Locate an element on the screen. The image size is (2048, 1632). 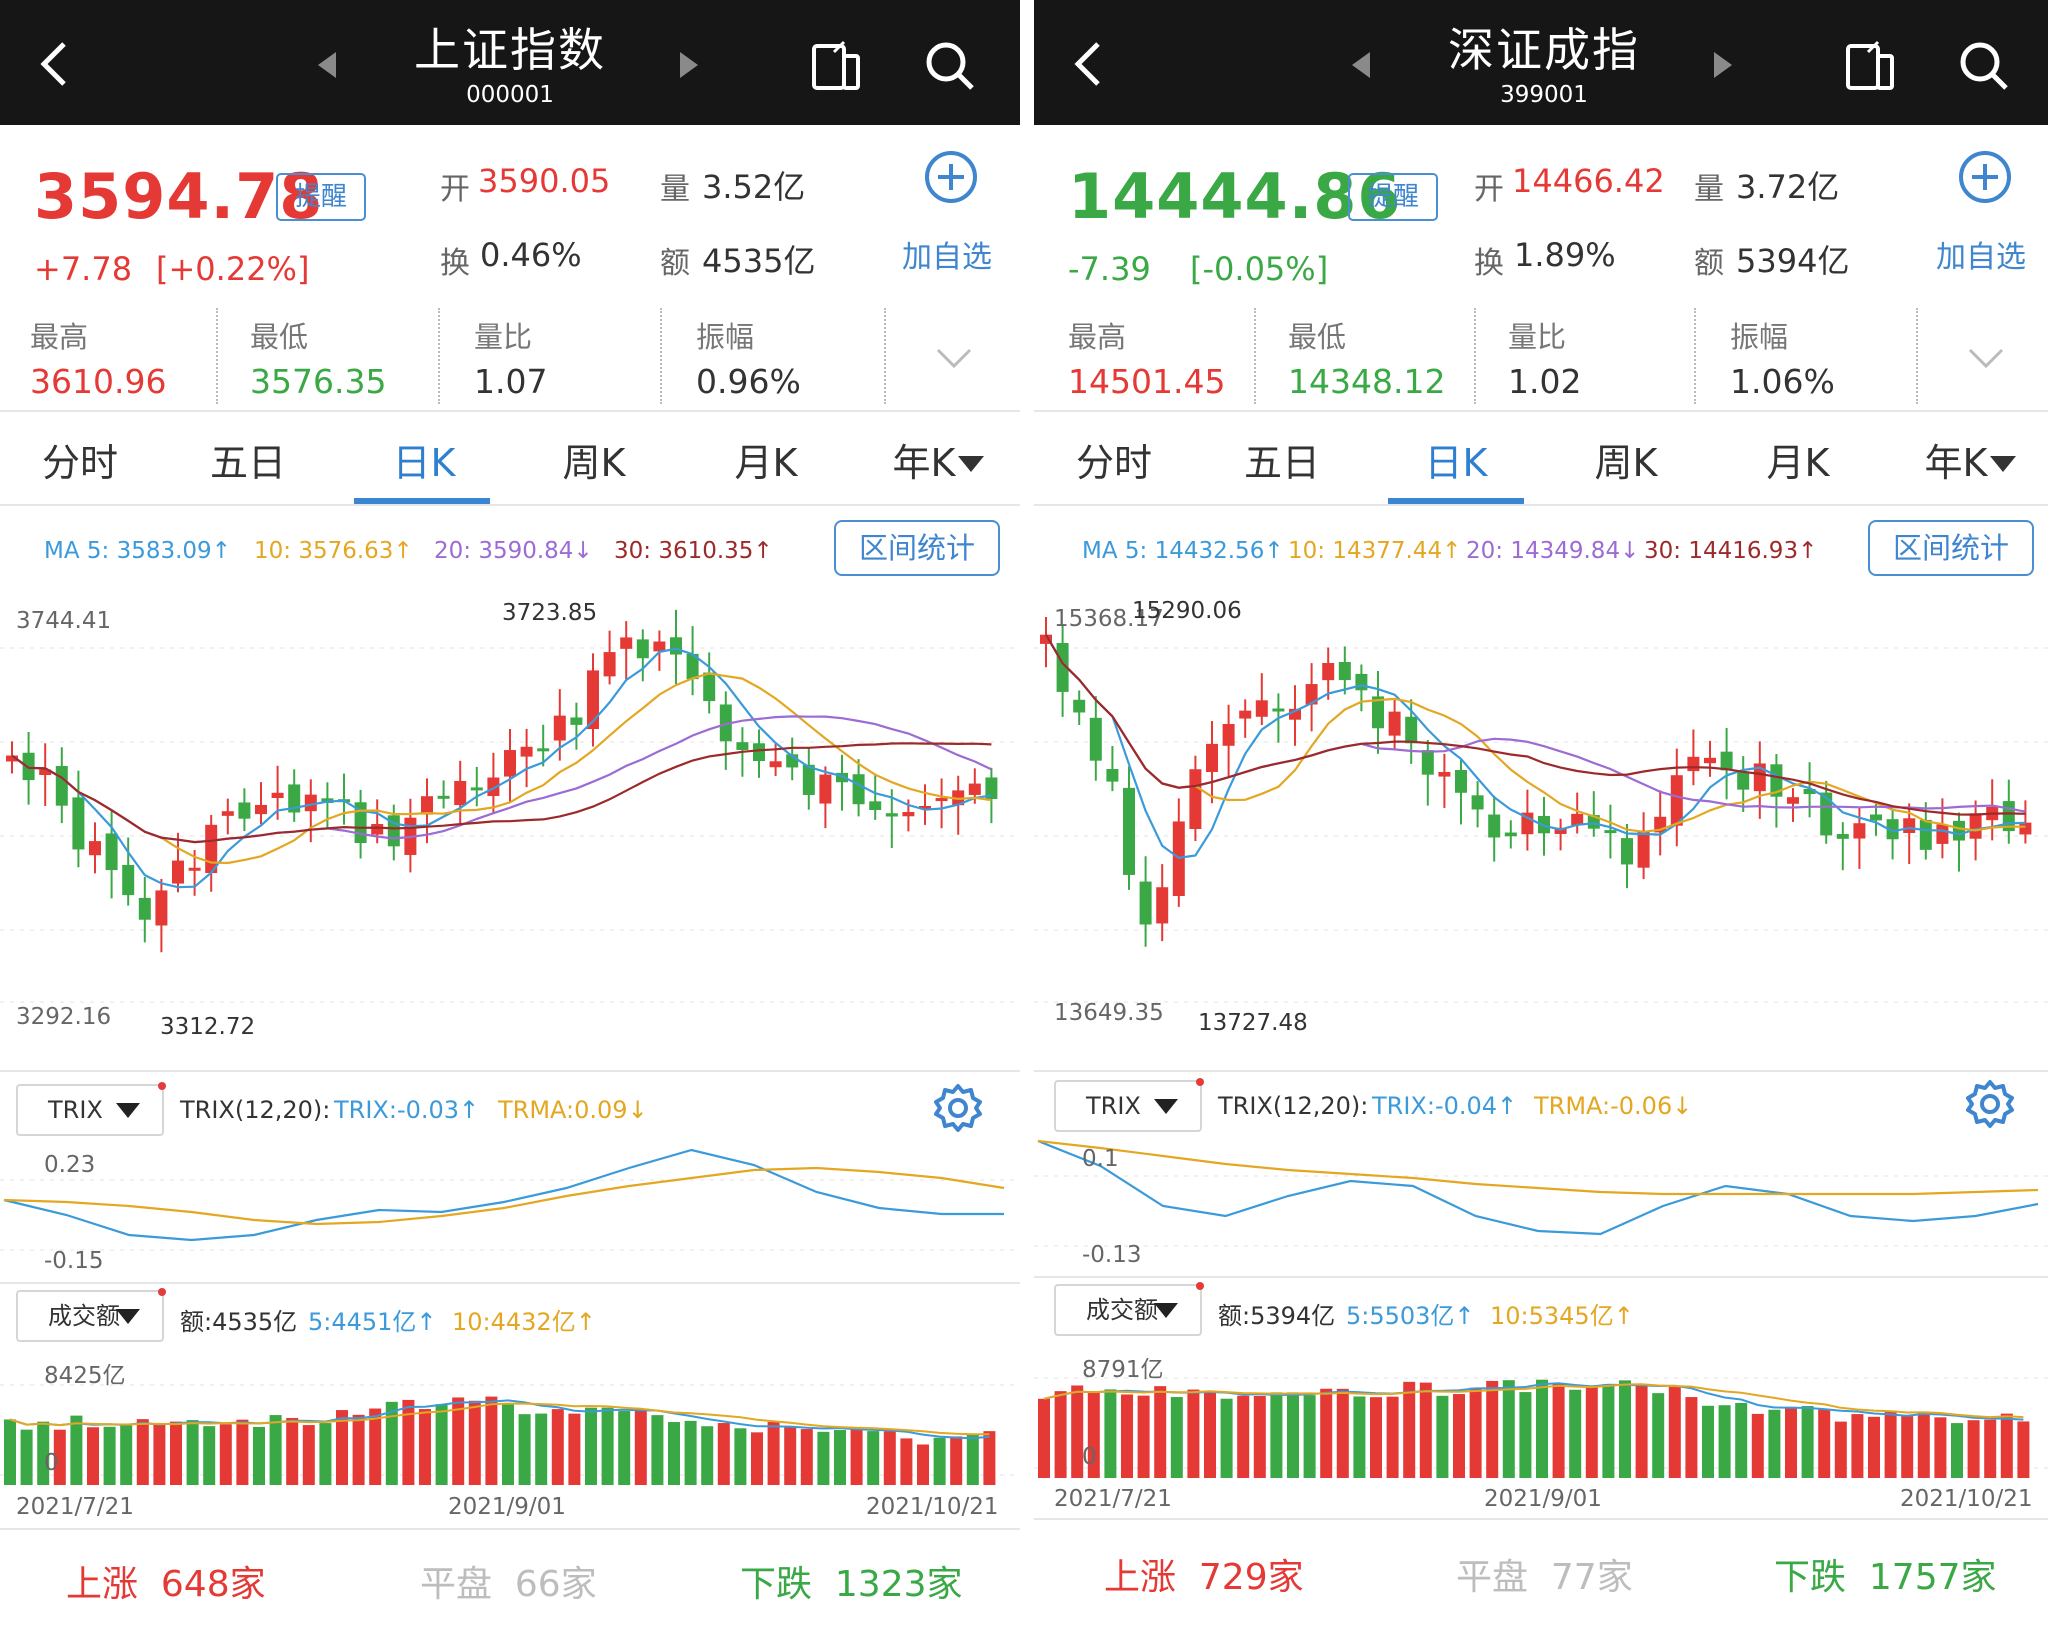
volume-axis-zero: 0 is located at coordinates (51, 1463).